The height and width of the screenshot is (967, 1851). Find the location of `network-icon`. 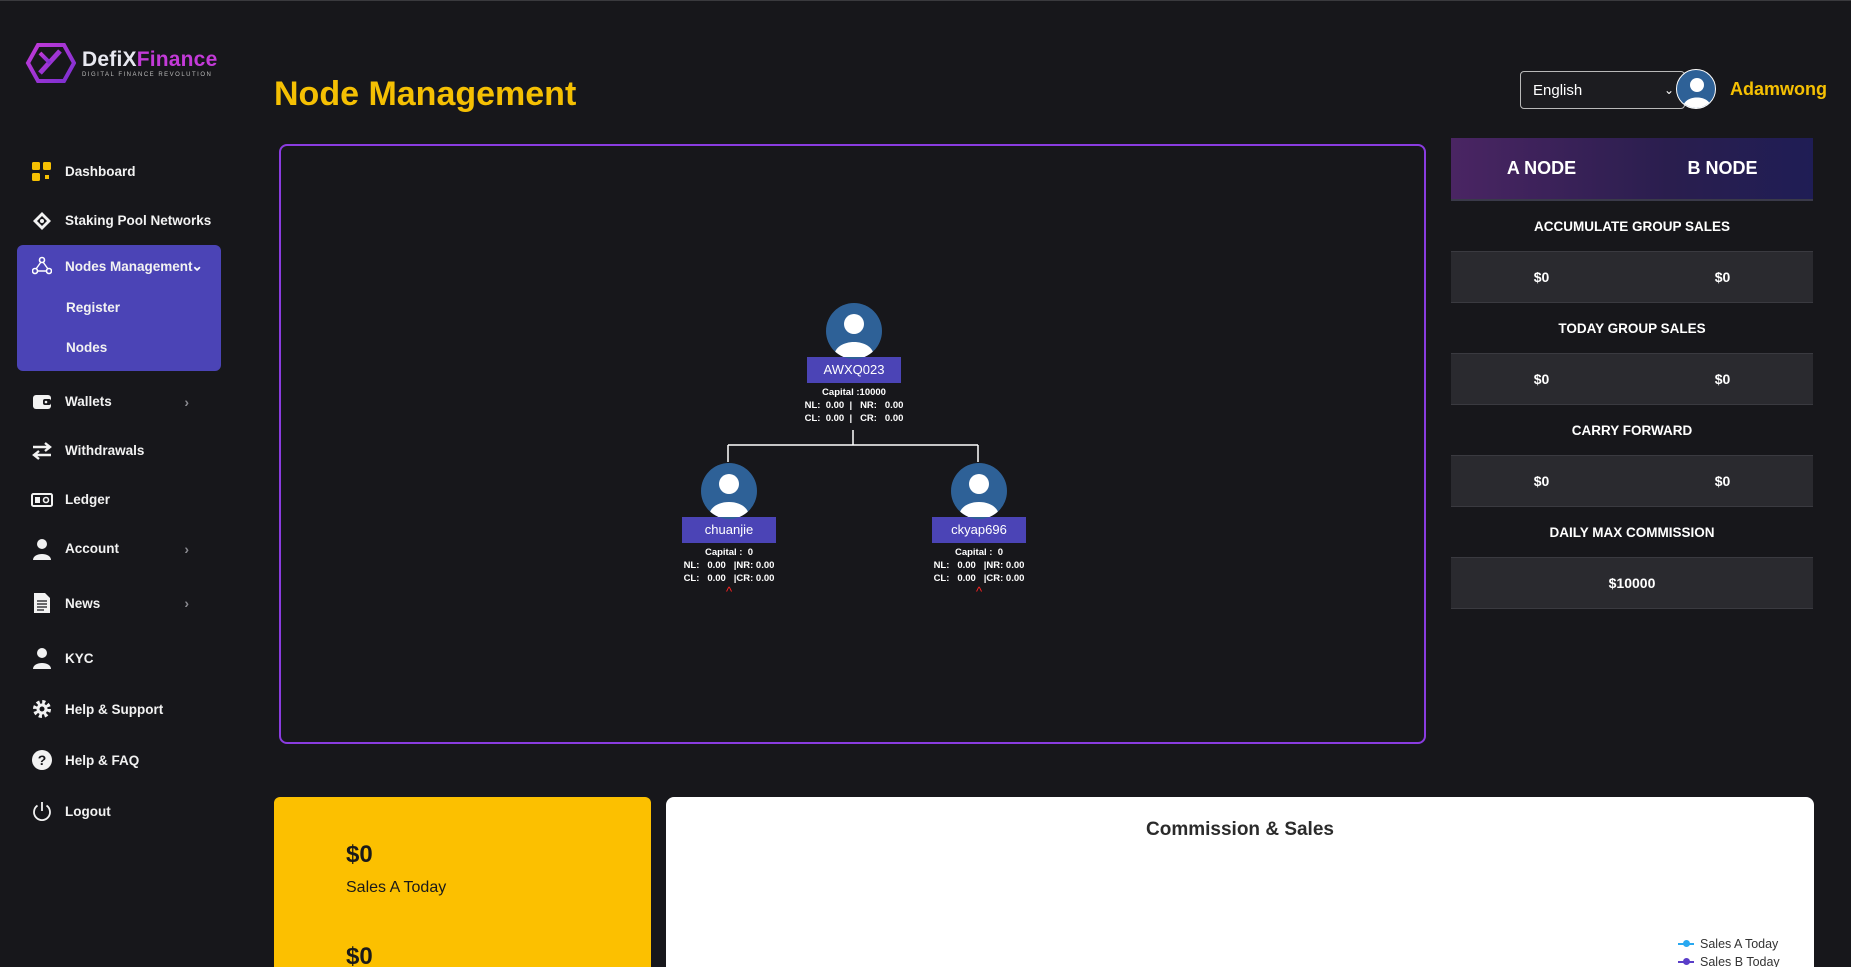

network-icon is located at coordinates (42, 221).